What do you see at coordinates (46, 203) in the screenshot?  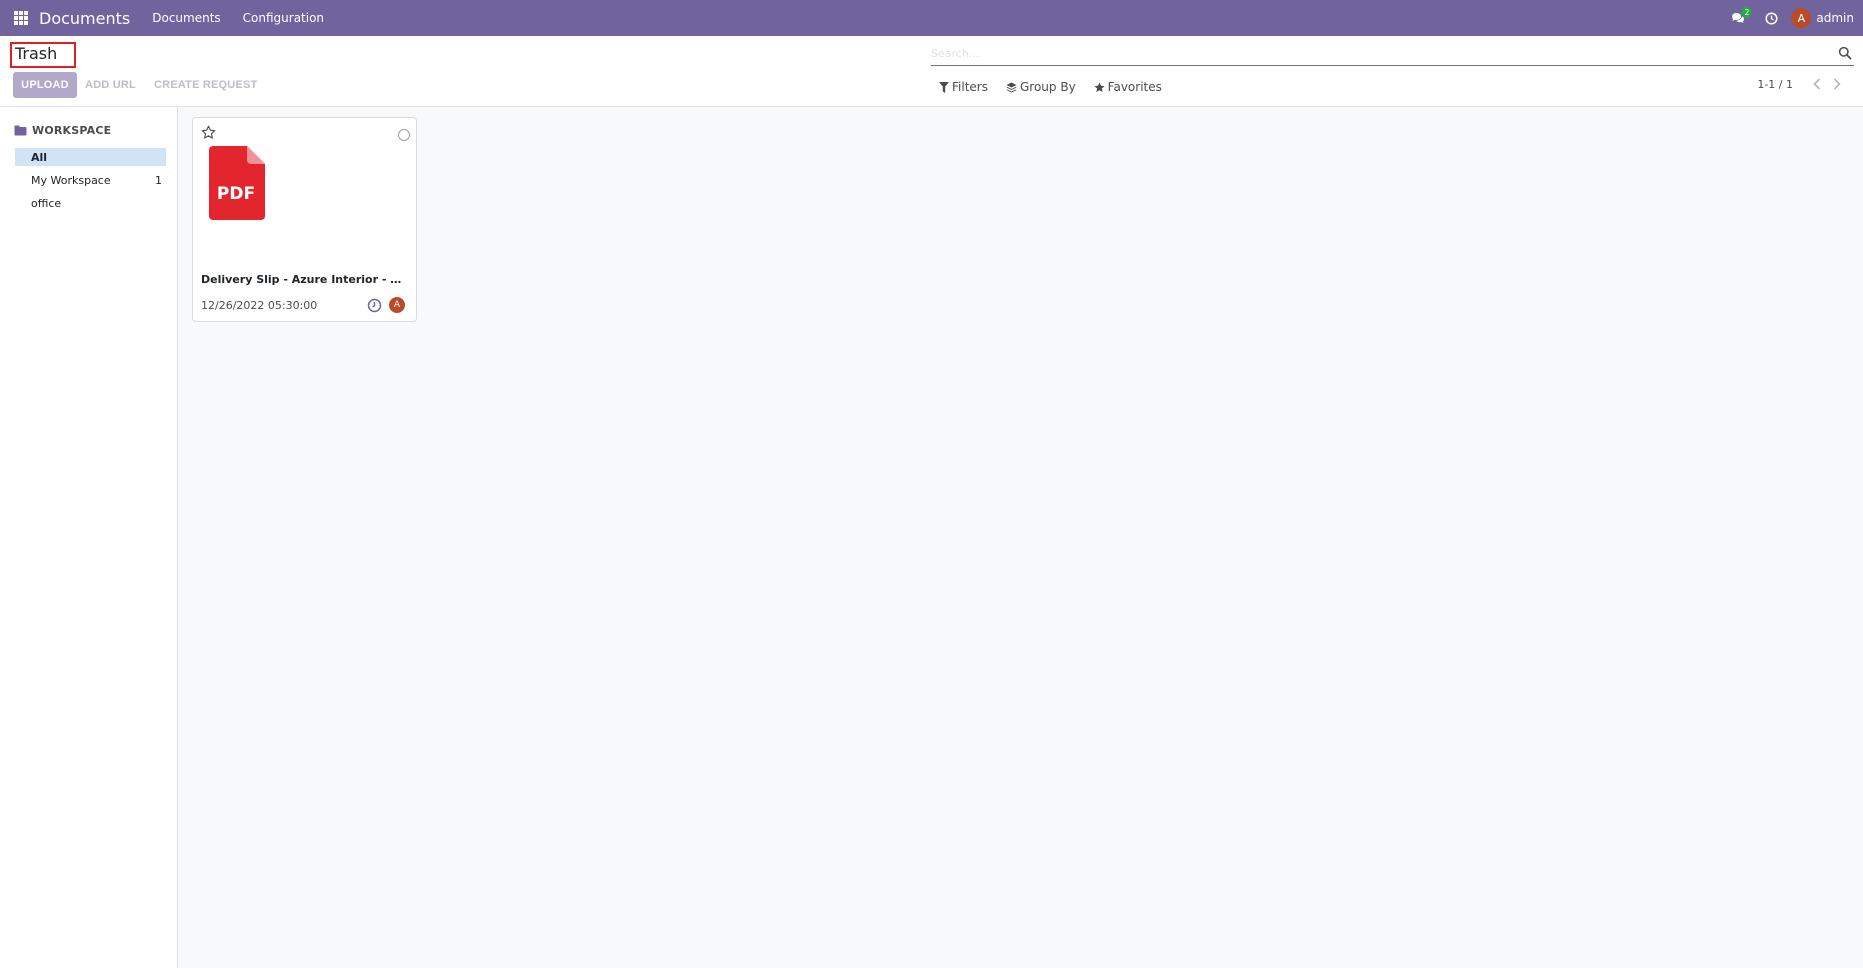 I see `sidebar-item-label: office` at bounding box center [46, 203].